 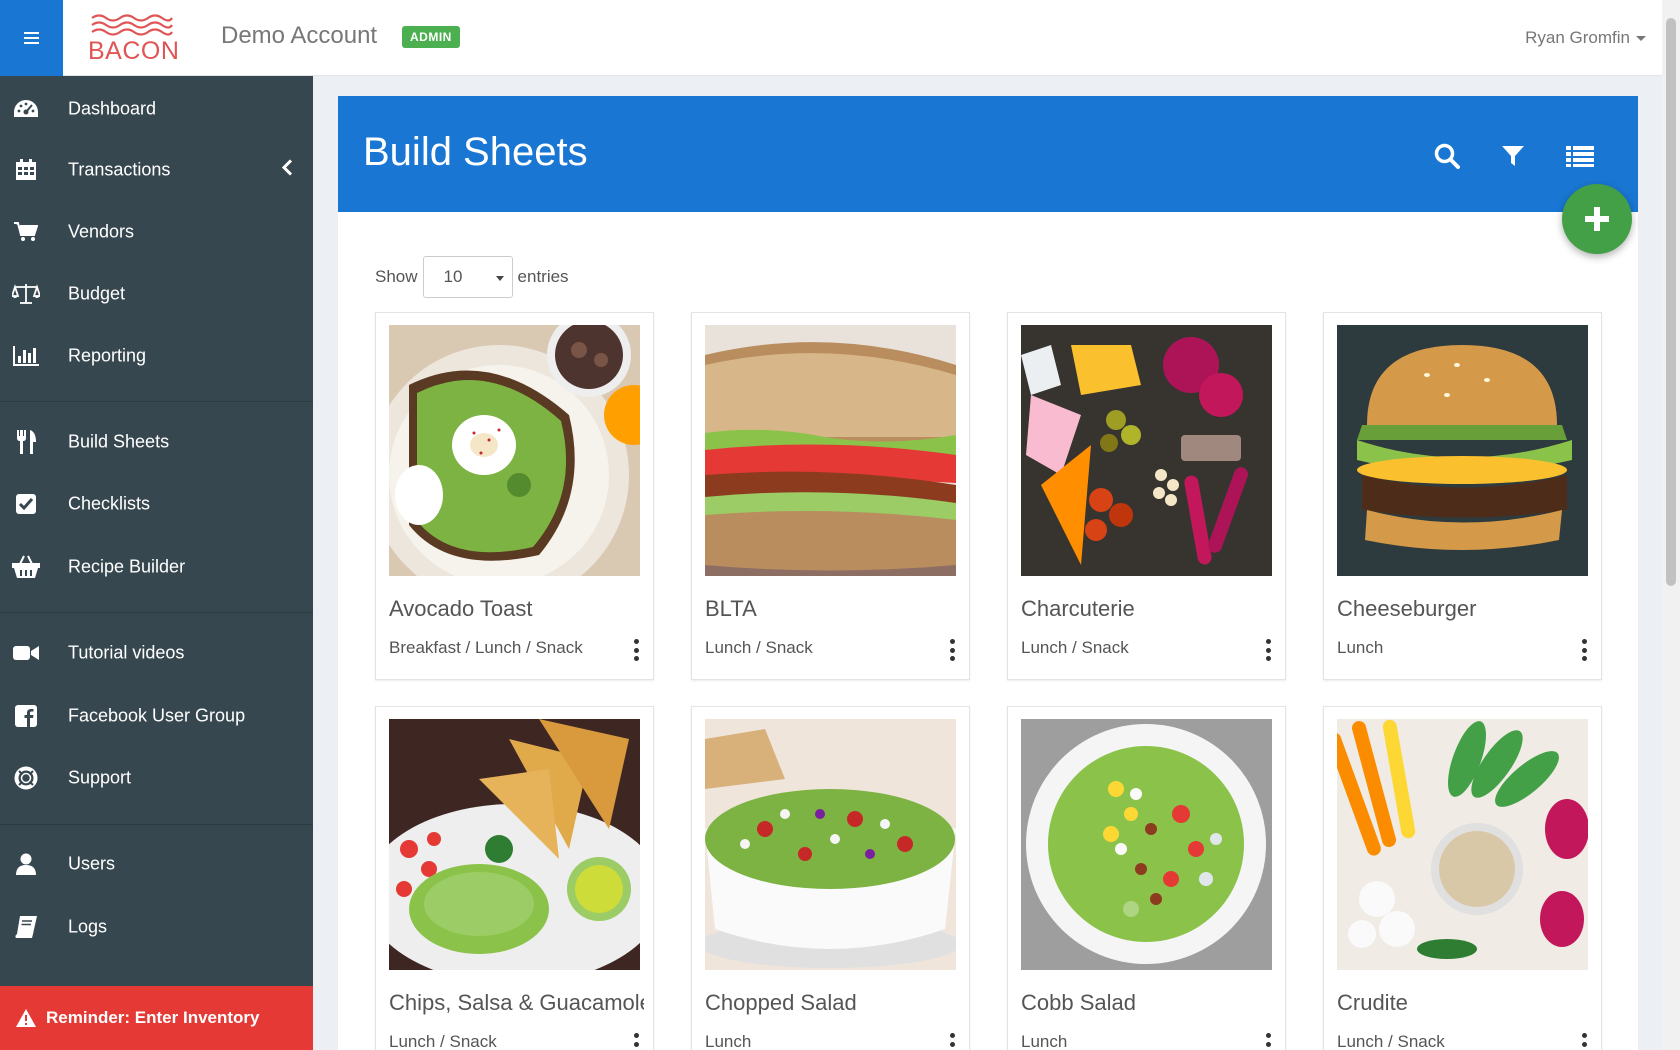 What do you see at coordinates (467, 277) in the screenshot?
I see `entries-select: 10` at bounding box center [467, 277].